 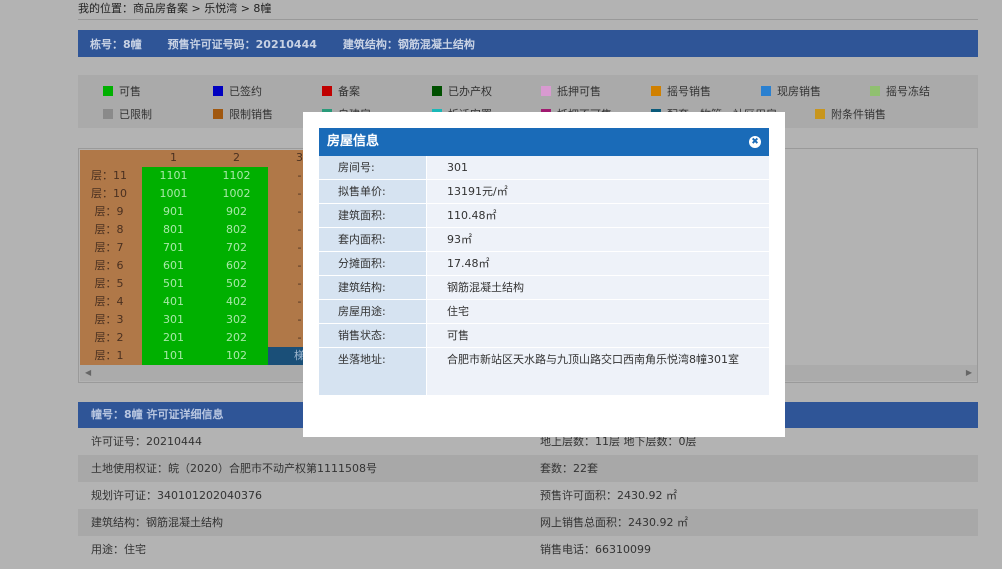 What do you see at coordinates (598, 215) in the screenshot?
I see `dialog-field-value: 110.48㎡` at bounding box center [598, 215].